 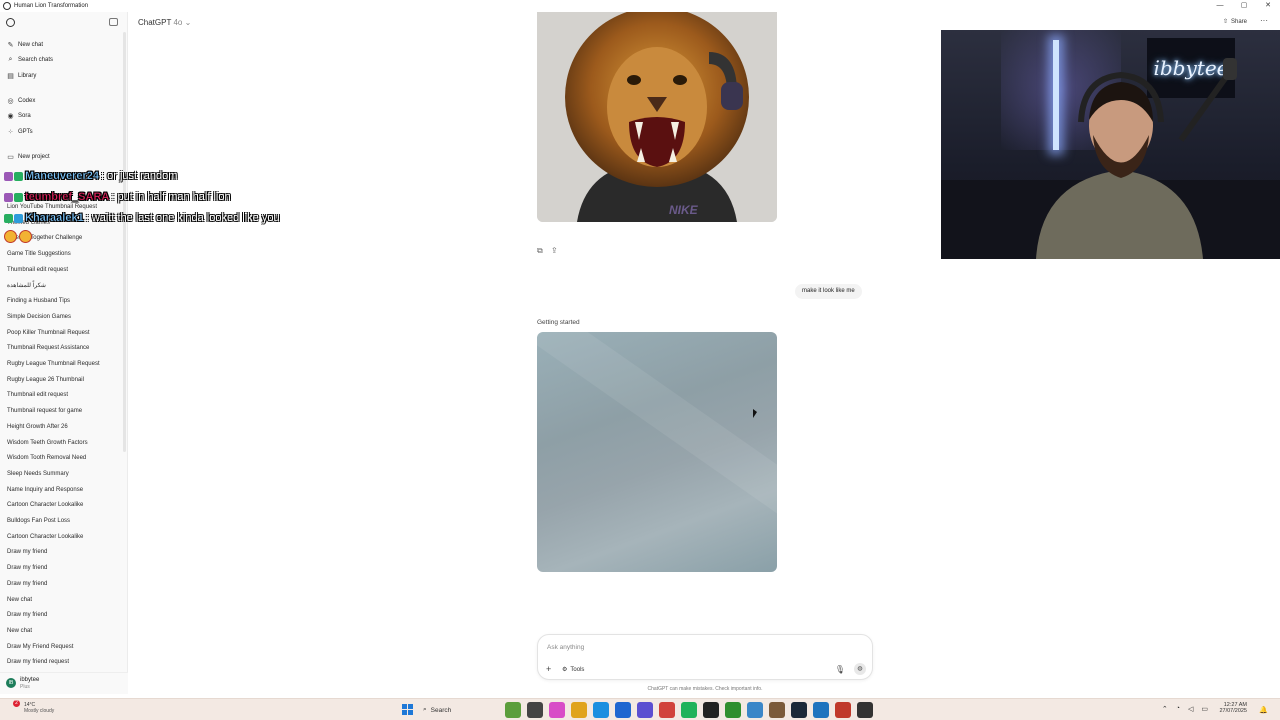 What do you see at coordinates (64, 45) in the screenshot?
I see `sidebar-item-new-chat: ✎ New chat` at bounding box center [64, 45].